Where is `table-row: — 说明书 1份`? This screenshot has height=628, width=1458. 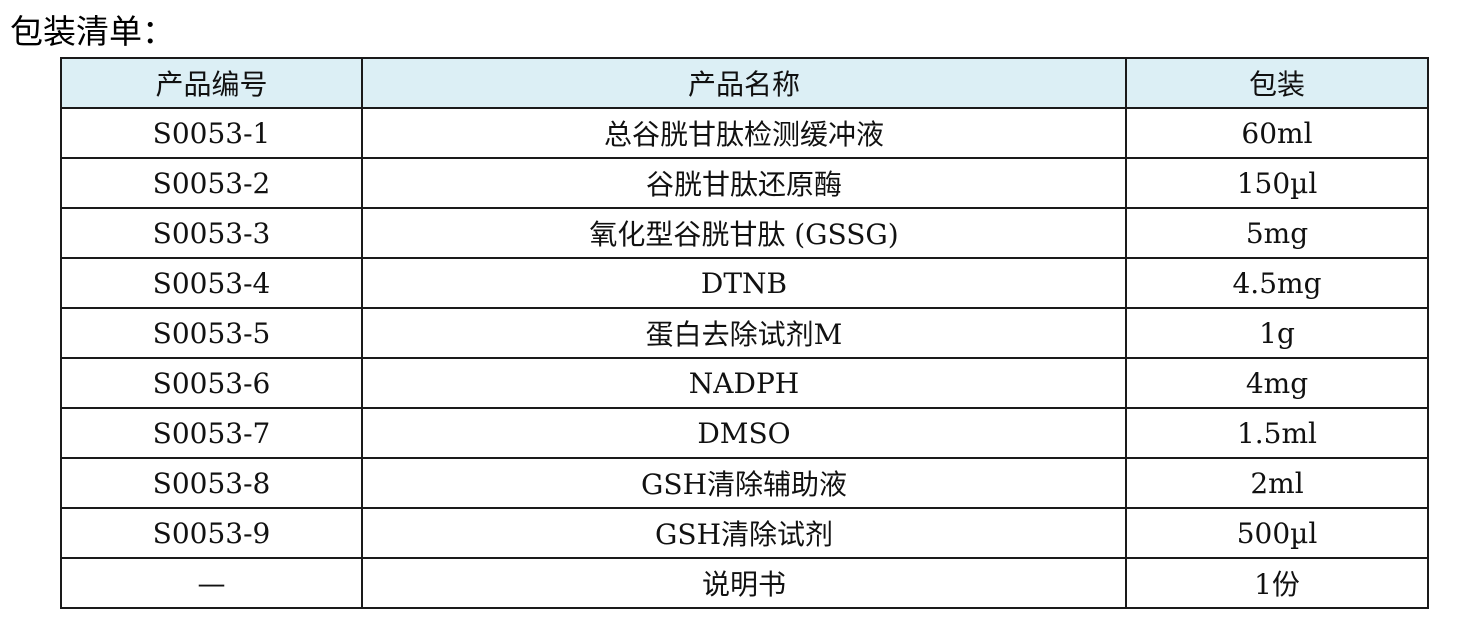 table-row: — 说明书 1份 is located at coordinates (744, 583).